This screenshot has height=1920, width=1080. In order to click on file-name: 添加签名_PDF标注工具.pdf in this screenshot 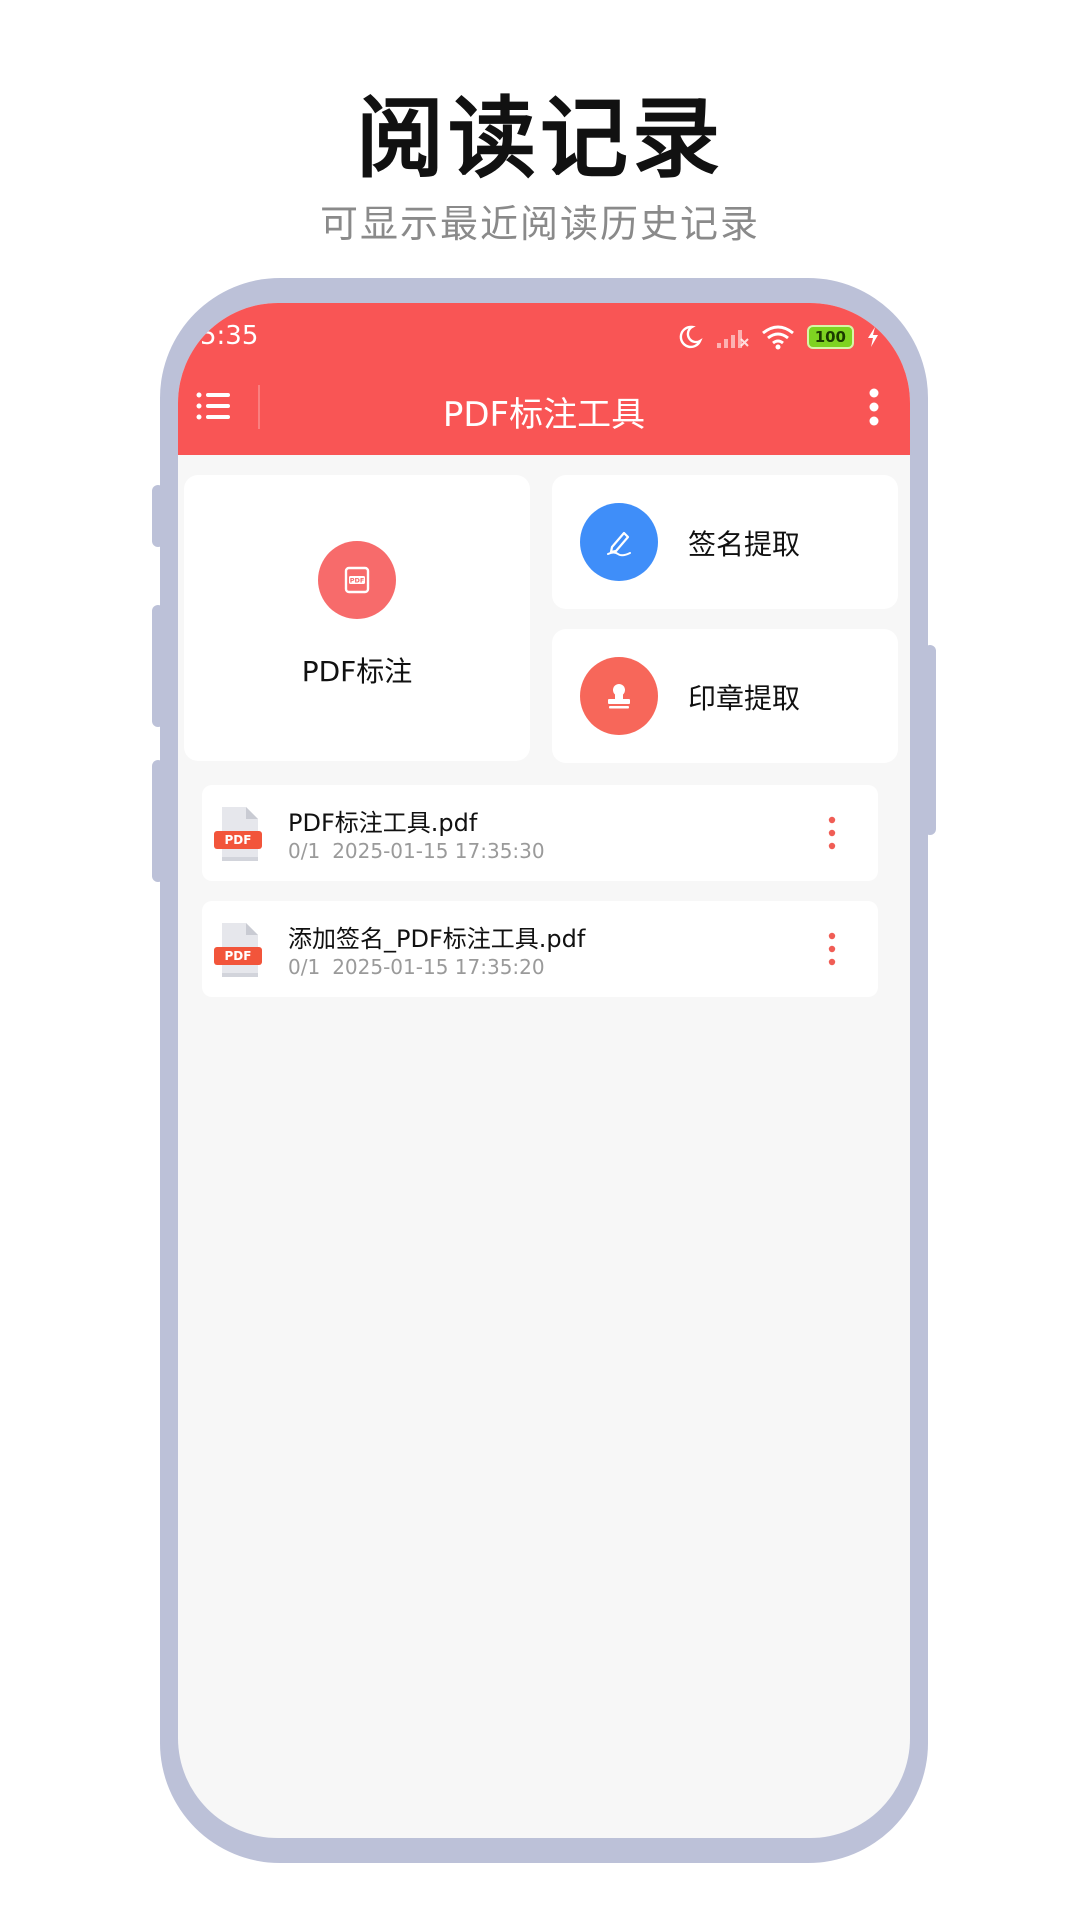, I will do `click(437, 939)`.